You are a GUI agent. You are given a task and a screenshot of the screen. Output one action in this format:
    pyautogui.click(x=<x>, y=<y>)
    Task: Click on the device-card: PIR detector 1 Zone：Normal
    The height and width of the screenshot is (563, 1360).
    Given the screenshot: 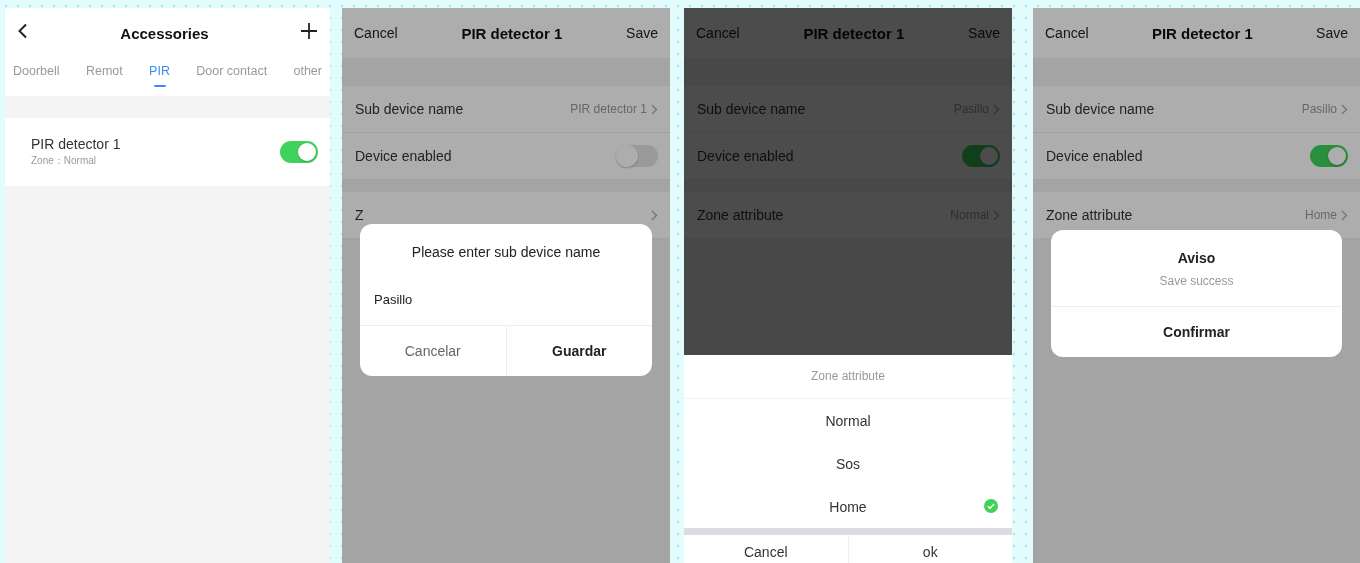 What is the action you would take?
    pyautogui.click(x=167, y=152)
    